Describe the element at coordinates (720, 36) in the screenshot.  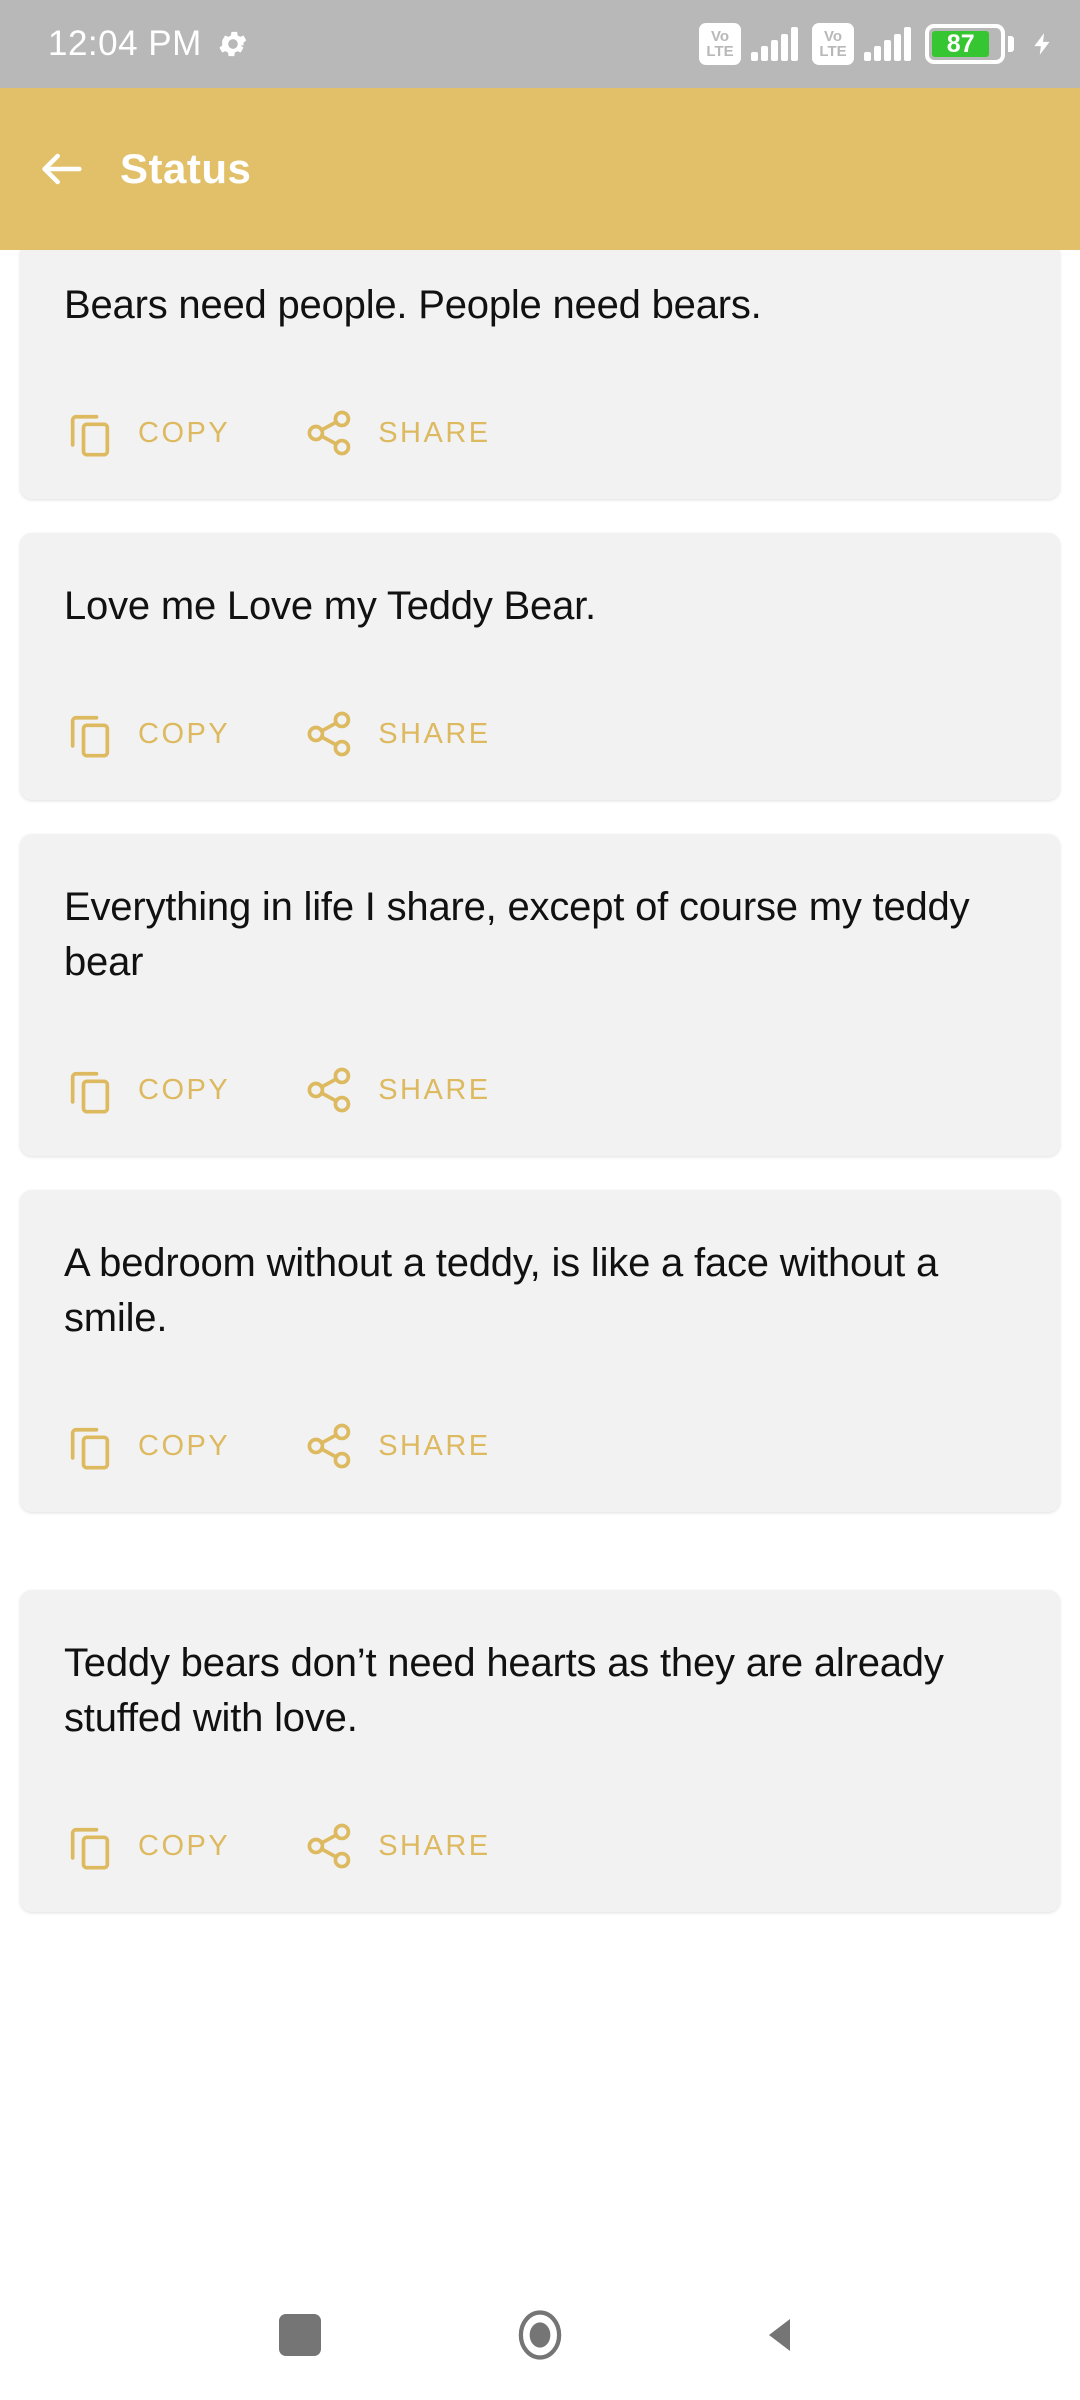
I see `volte-sim1-line1: Vo` at that location.